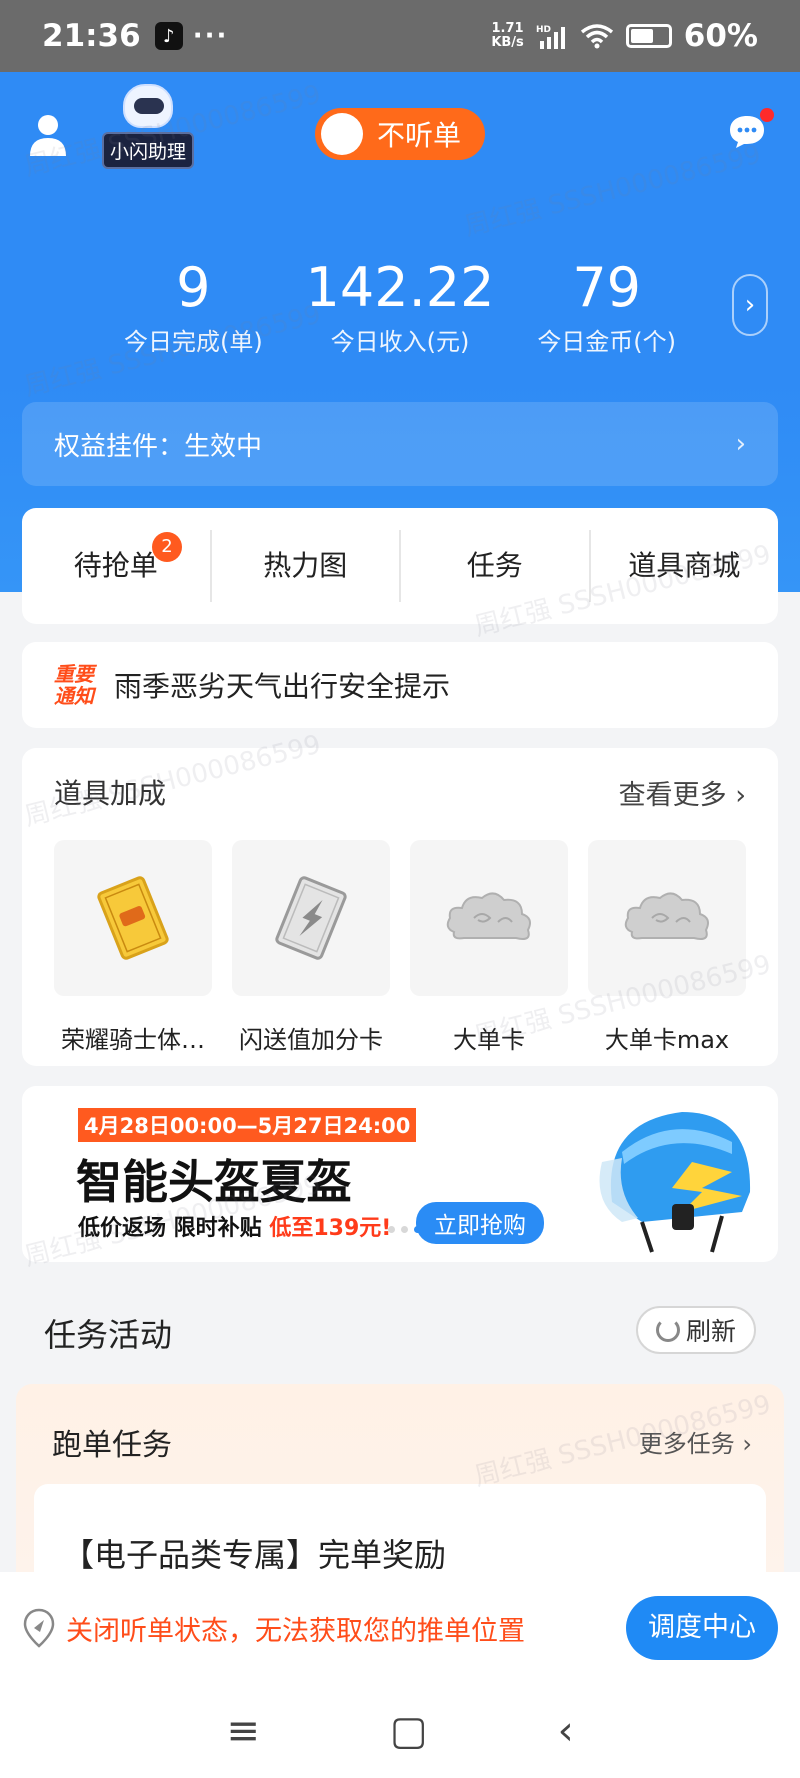 The width and height of the screenshot is (800, 1778). Describe the element at coordinates (411, 1229) in the screenshot. I see `carousel-indicator` at that location.